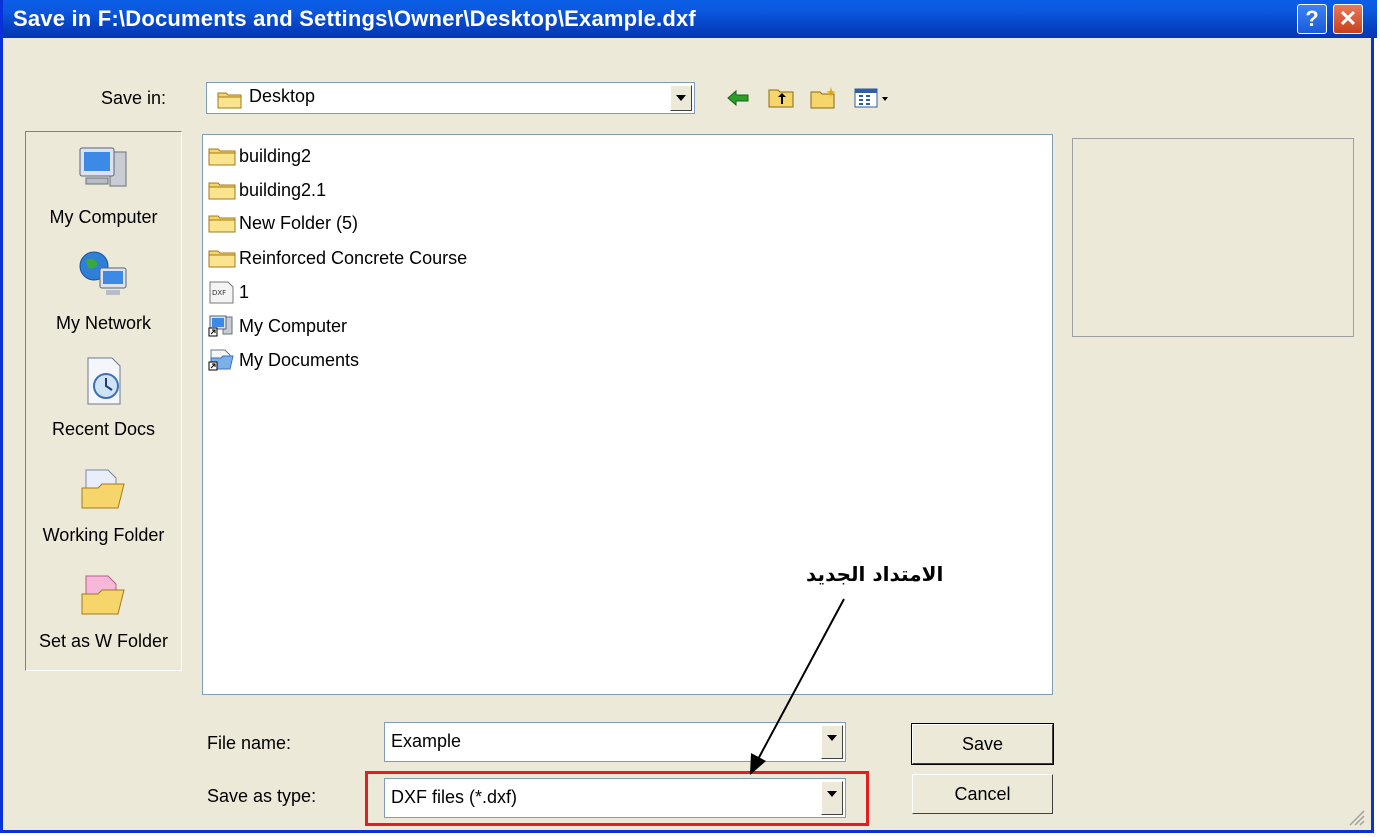 The width and height of the screenshot is (1380, 837). I want to click on set-working-folder-icon, so click(103, 595).